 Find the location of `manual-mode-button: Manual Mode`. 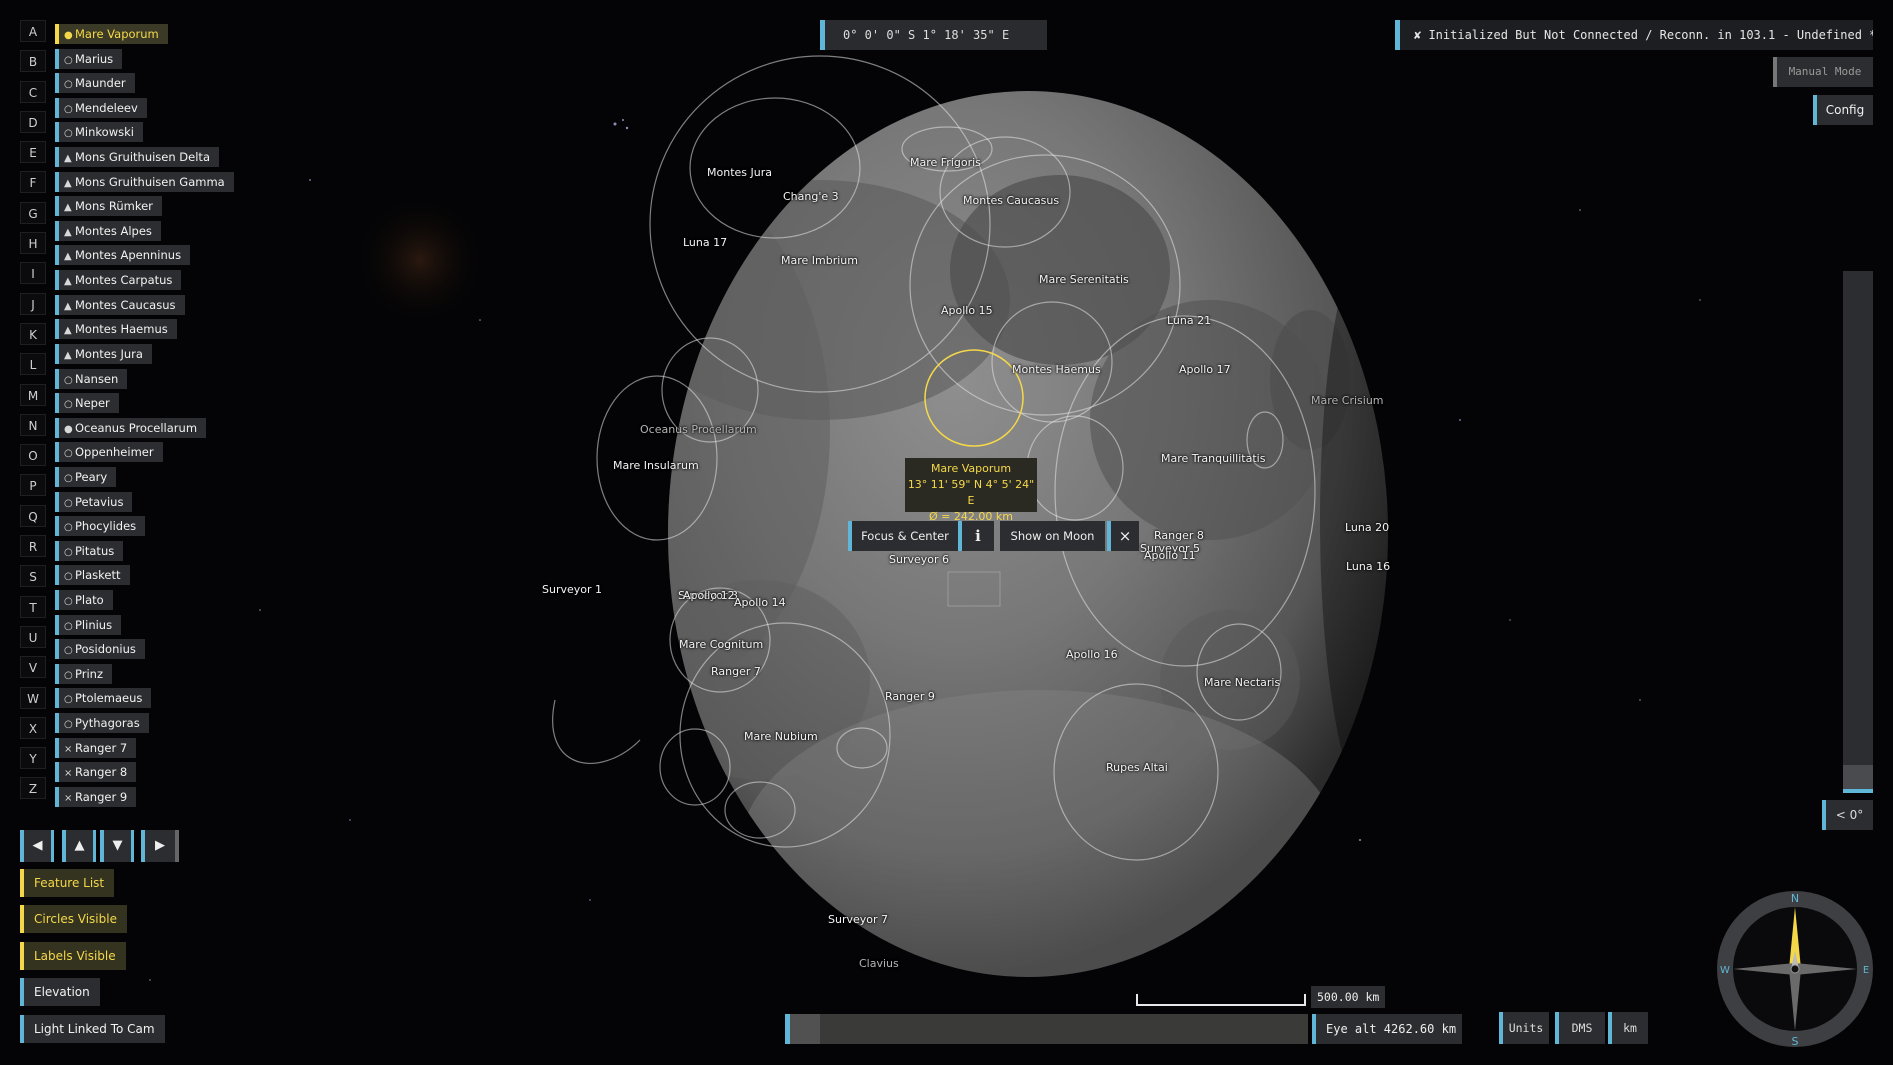

manual-mode-button: Manual Mode is located at coordinates (1823, 72).